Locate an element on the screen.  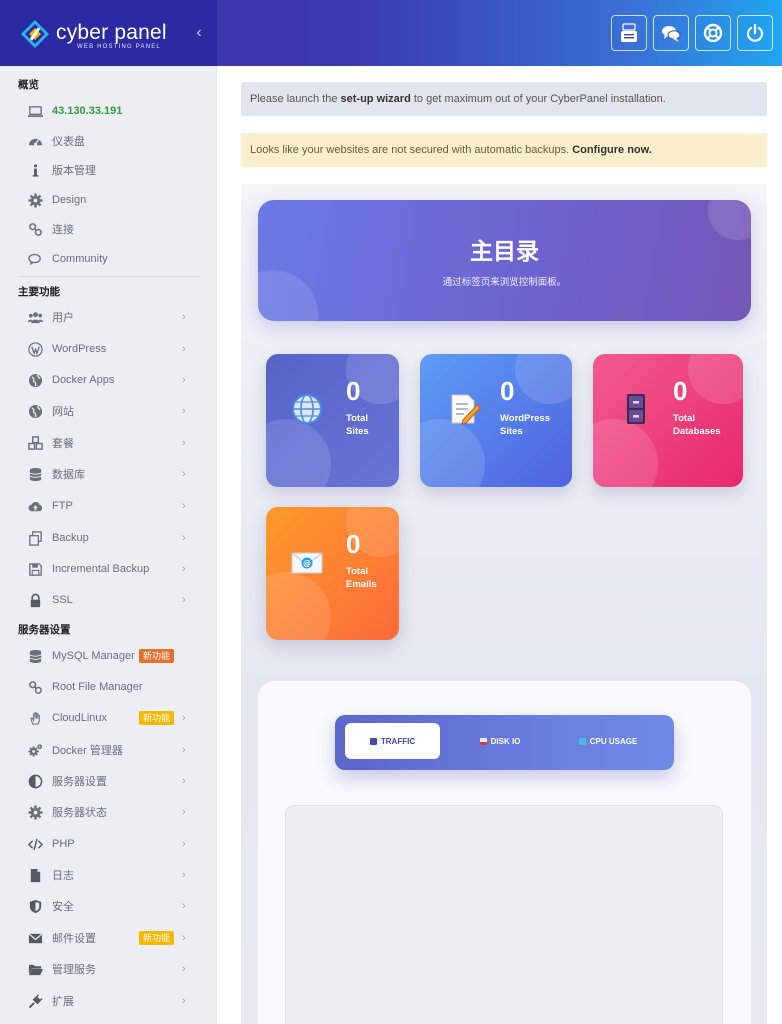
sidebar-item-version: 版本管理 is located at coordinates (108, 170).